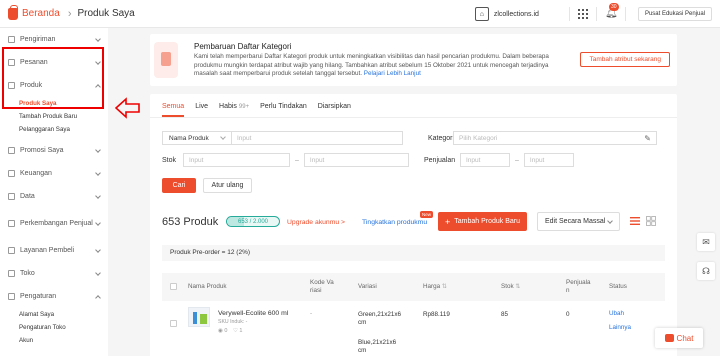 The width and height of the screenshot is (720, 356). I want to click on sidebar-subitem-tambah-produk: Tambah Produk Baru, so click(54, 116).